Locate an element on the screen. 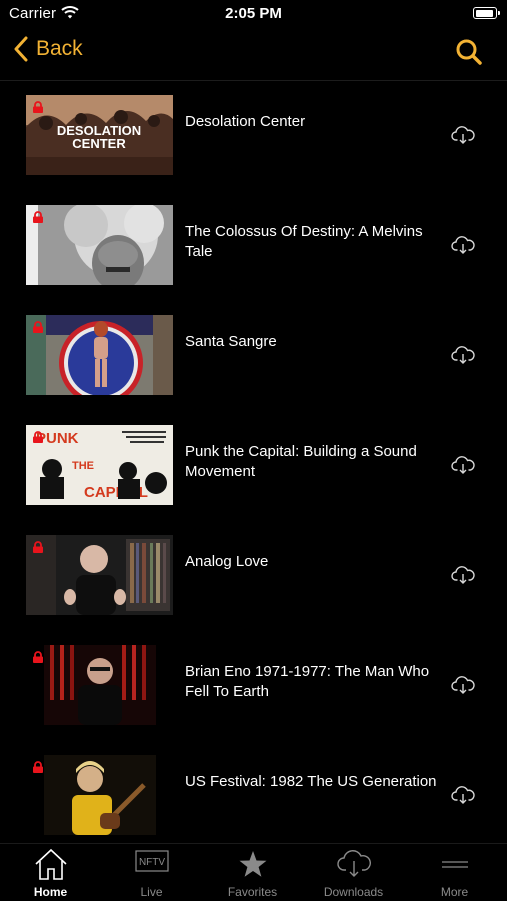  nftv-icon: NFTV is located at coordinates (151, 861).